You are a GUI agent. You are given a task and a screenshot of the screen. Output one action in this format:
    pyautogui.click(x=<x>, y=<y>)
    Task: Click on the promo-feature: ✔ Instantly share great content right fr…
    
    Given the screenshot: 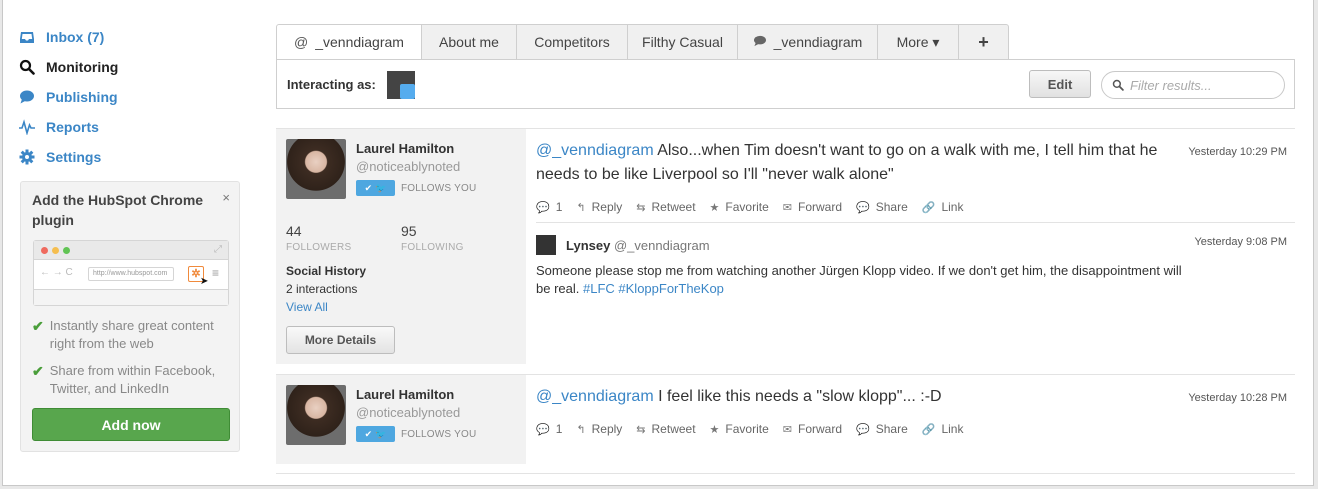 What is the action you would take?
    pyautogui.click(x=123, y=334)
    